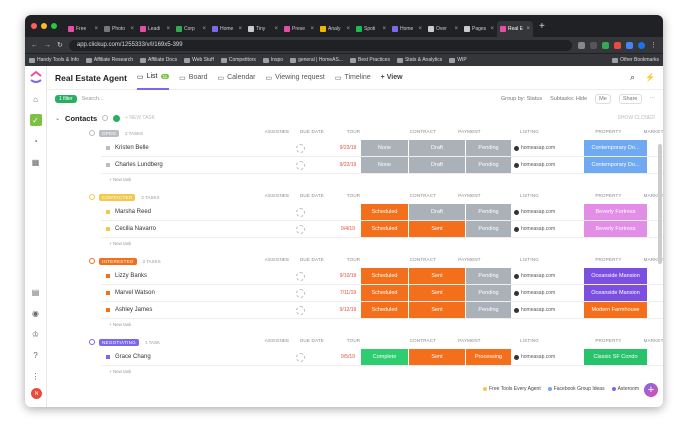 The height and width of the screenshot is (439, 688). Describe the element at coordinates (295, 78) in the screenshot. I see `view-tab: ▭ Viewing request` at that location.